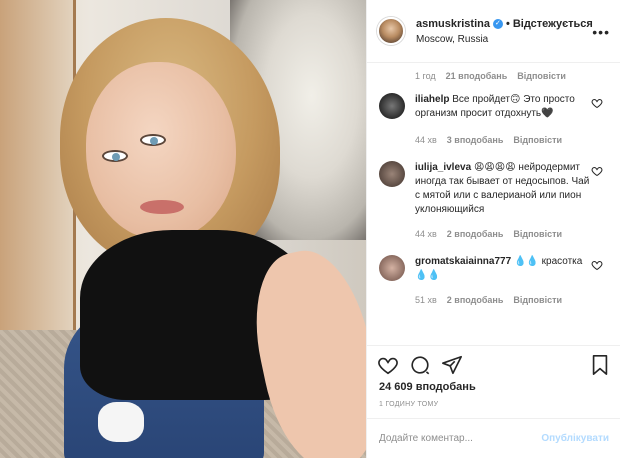  What do you see at coordinates (121, 422) in the screenshot?
I see `photo-shoe` at bounding box center [121, 422].